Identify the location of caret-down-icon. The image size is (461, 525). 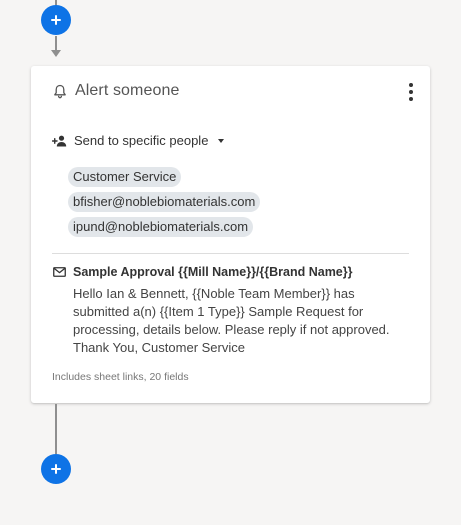
(221, 140).